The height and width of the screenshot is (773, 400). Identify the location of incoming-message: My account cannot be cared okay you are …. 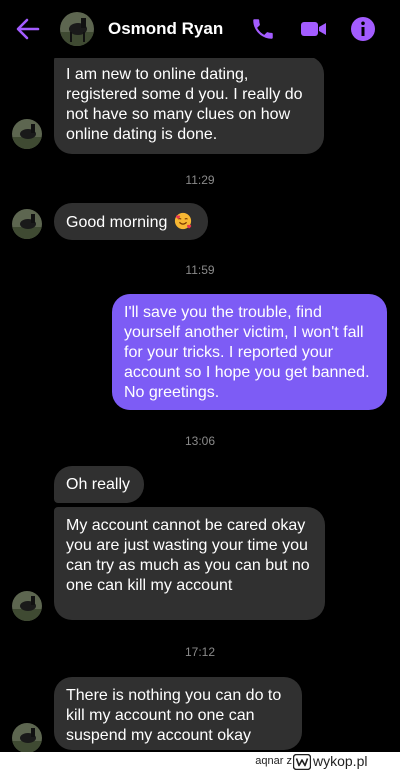
(189, 563).